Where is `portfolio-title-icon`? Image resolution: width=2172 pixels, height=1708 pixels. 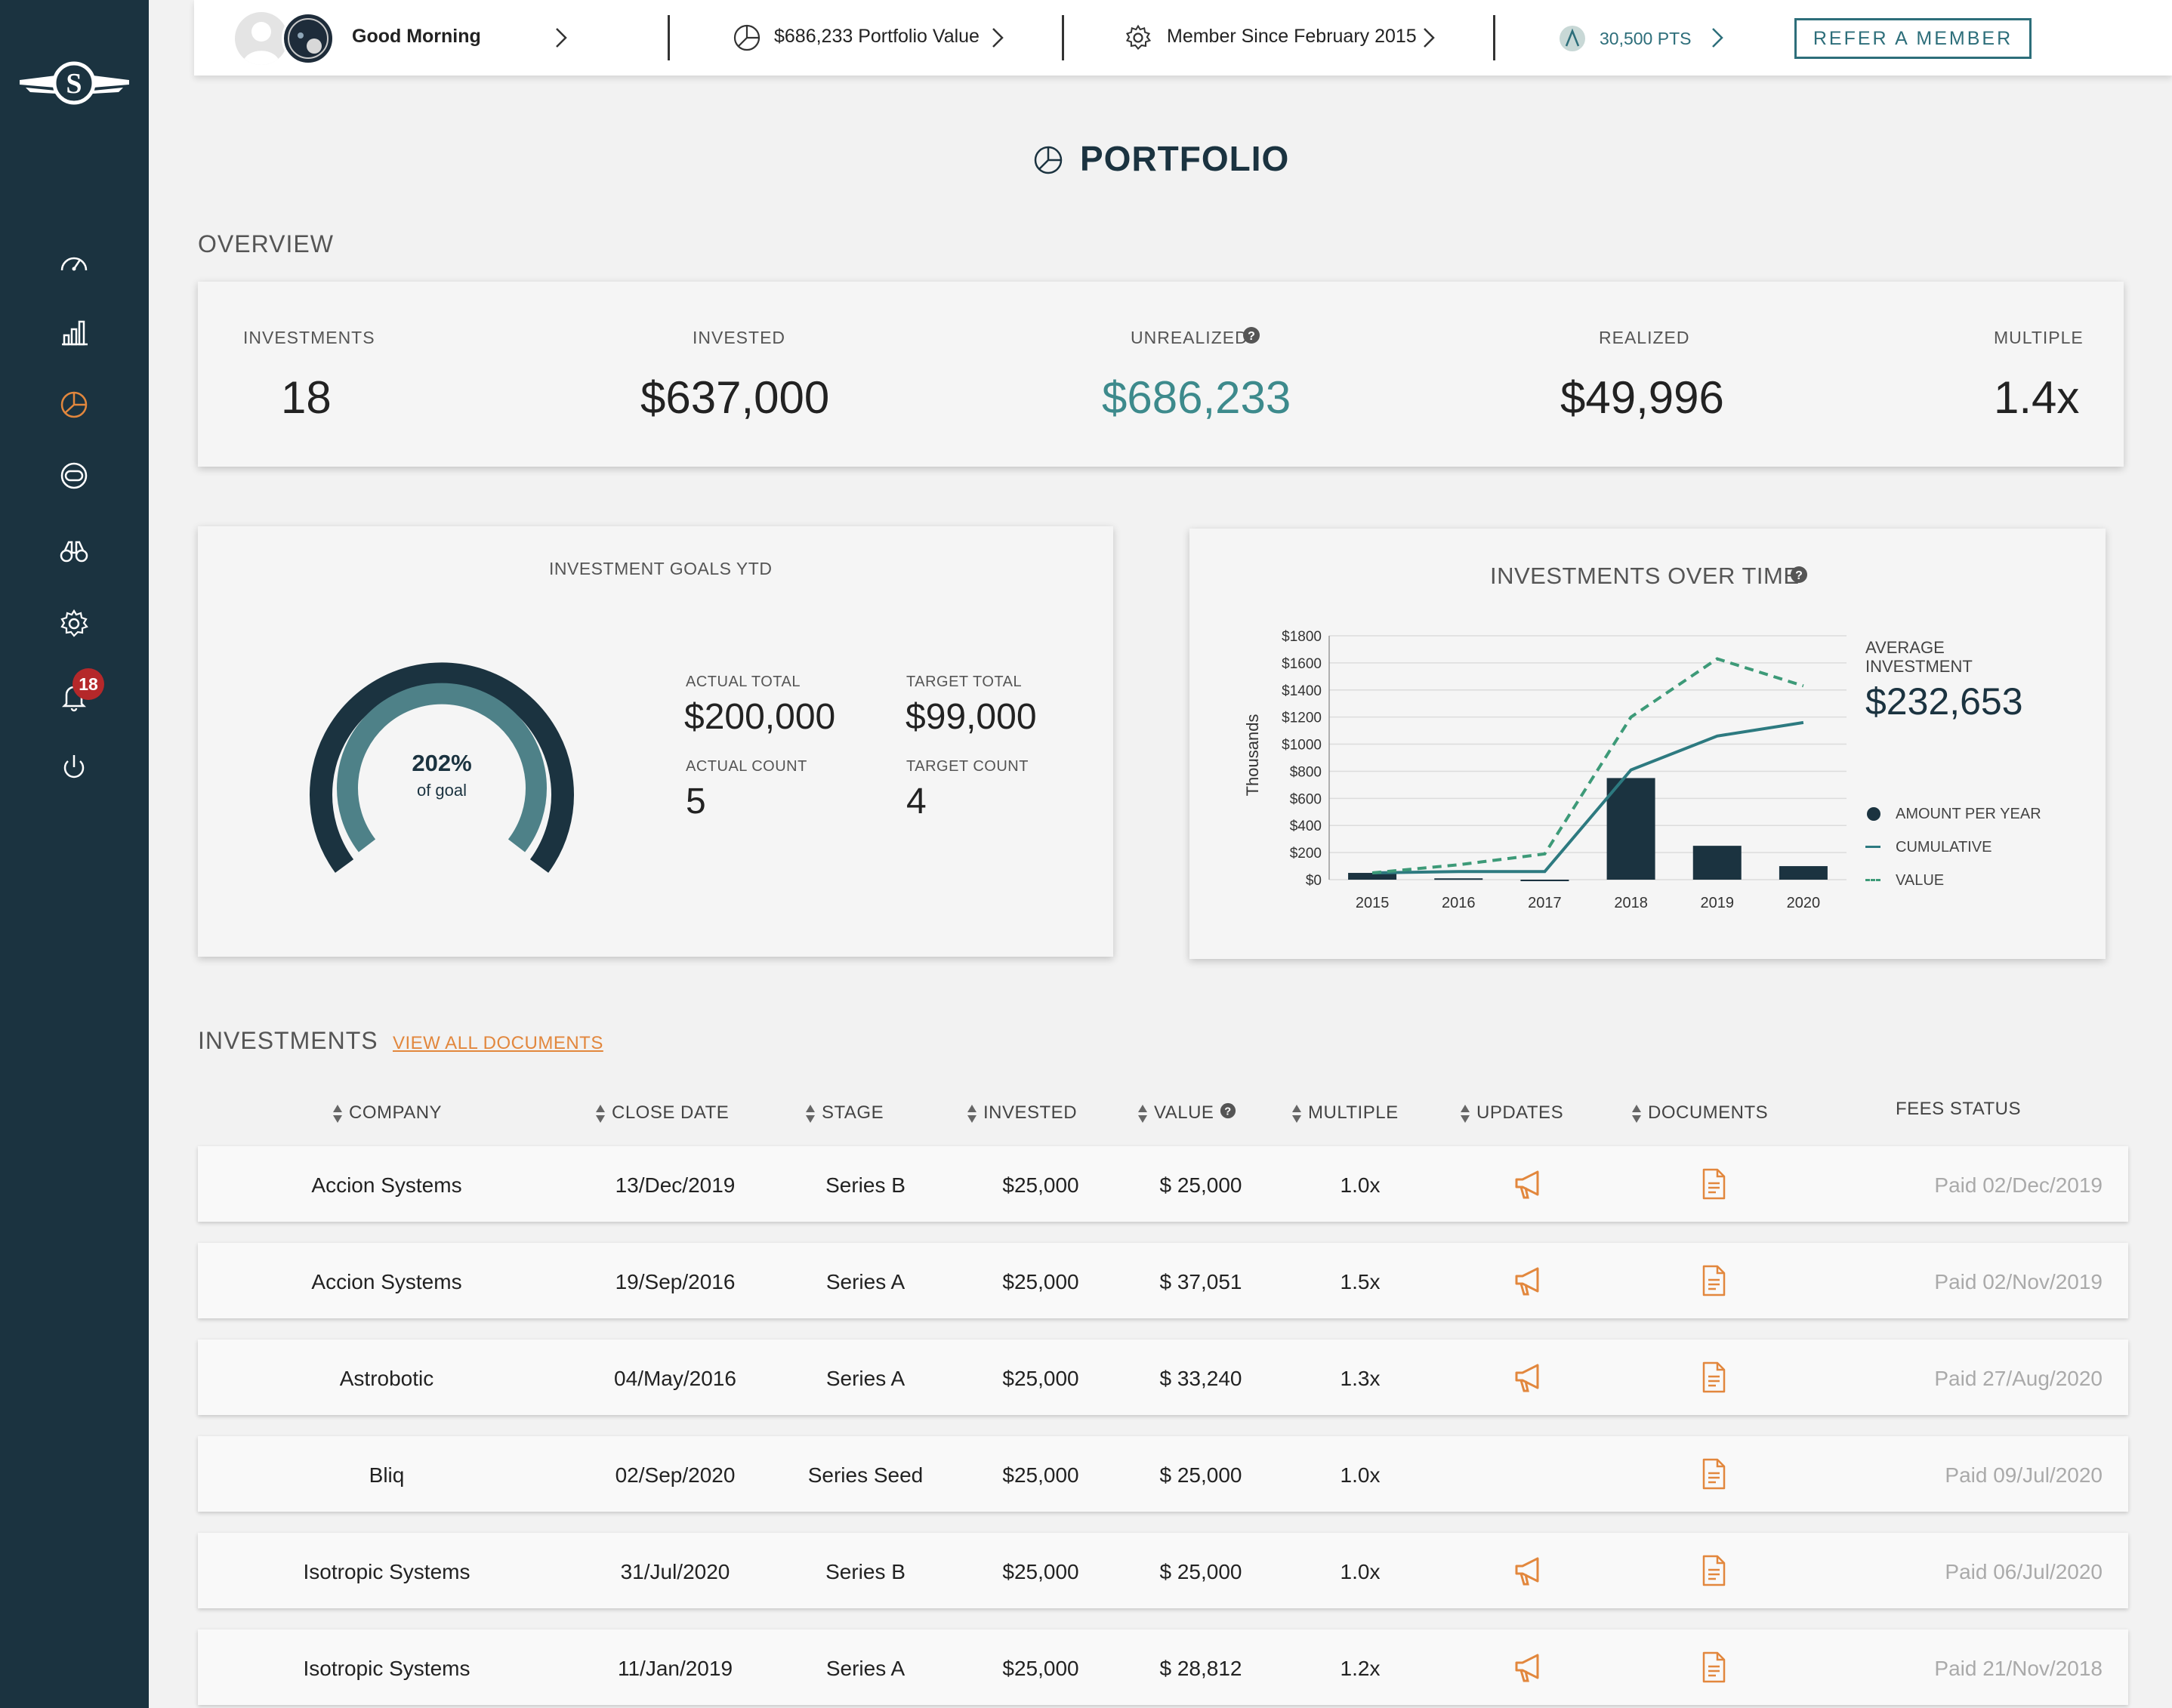 portfolio-title-icon is located at coordinates (1048, 160).